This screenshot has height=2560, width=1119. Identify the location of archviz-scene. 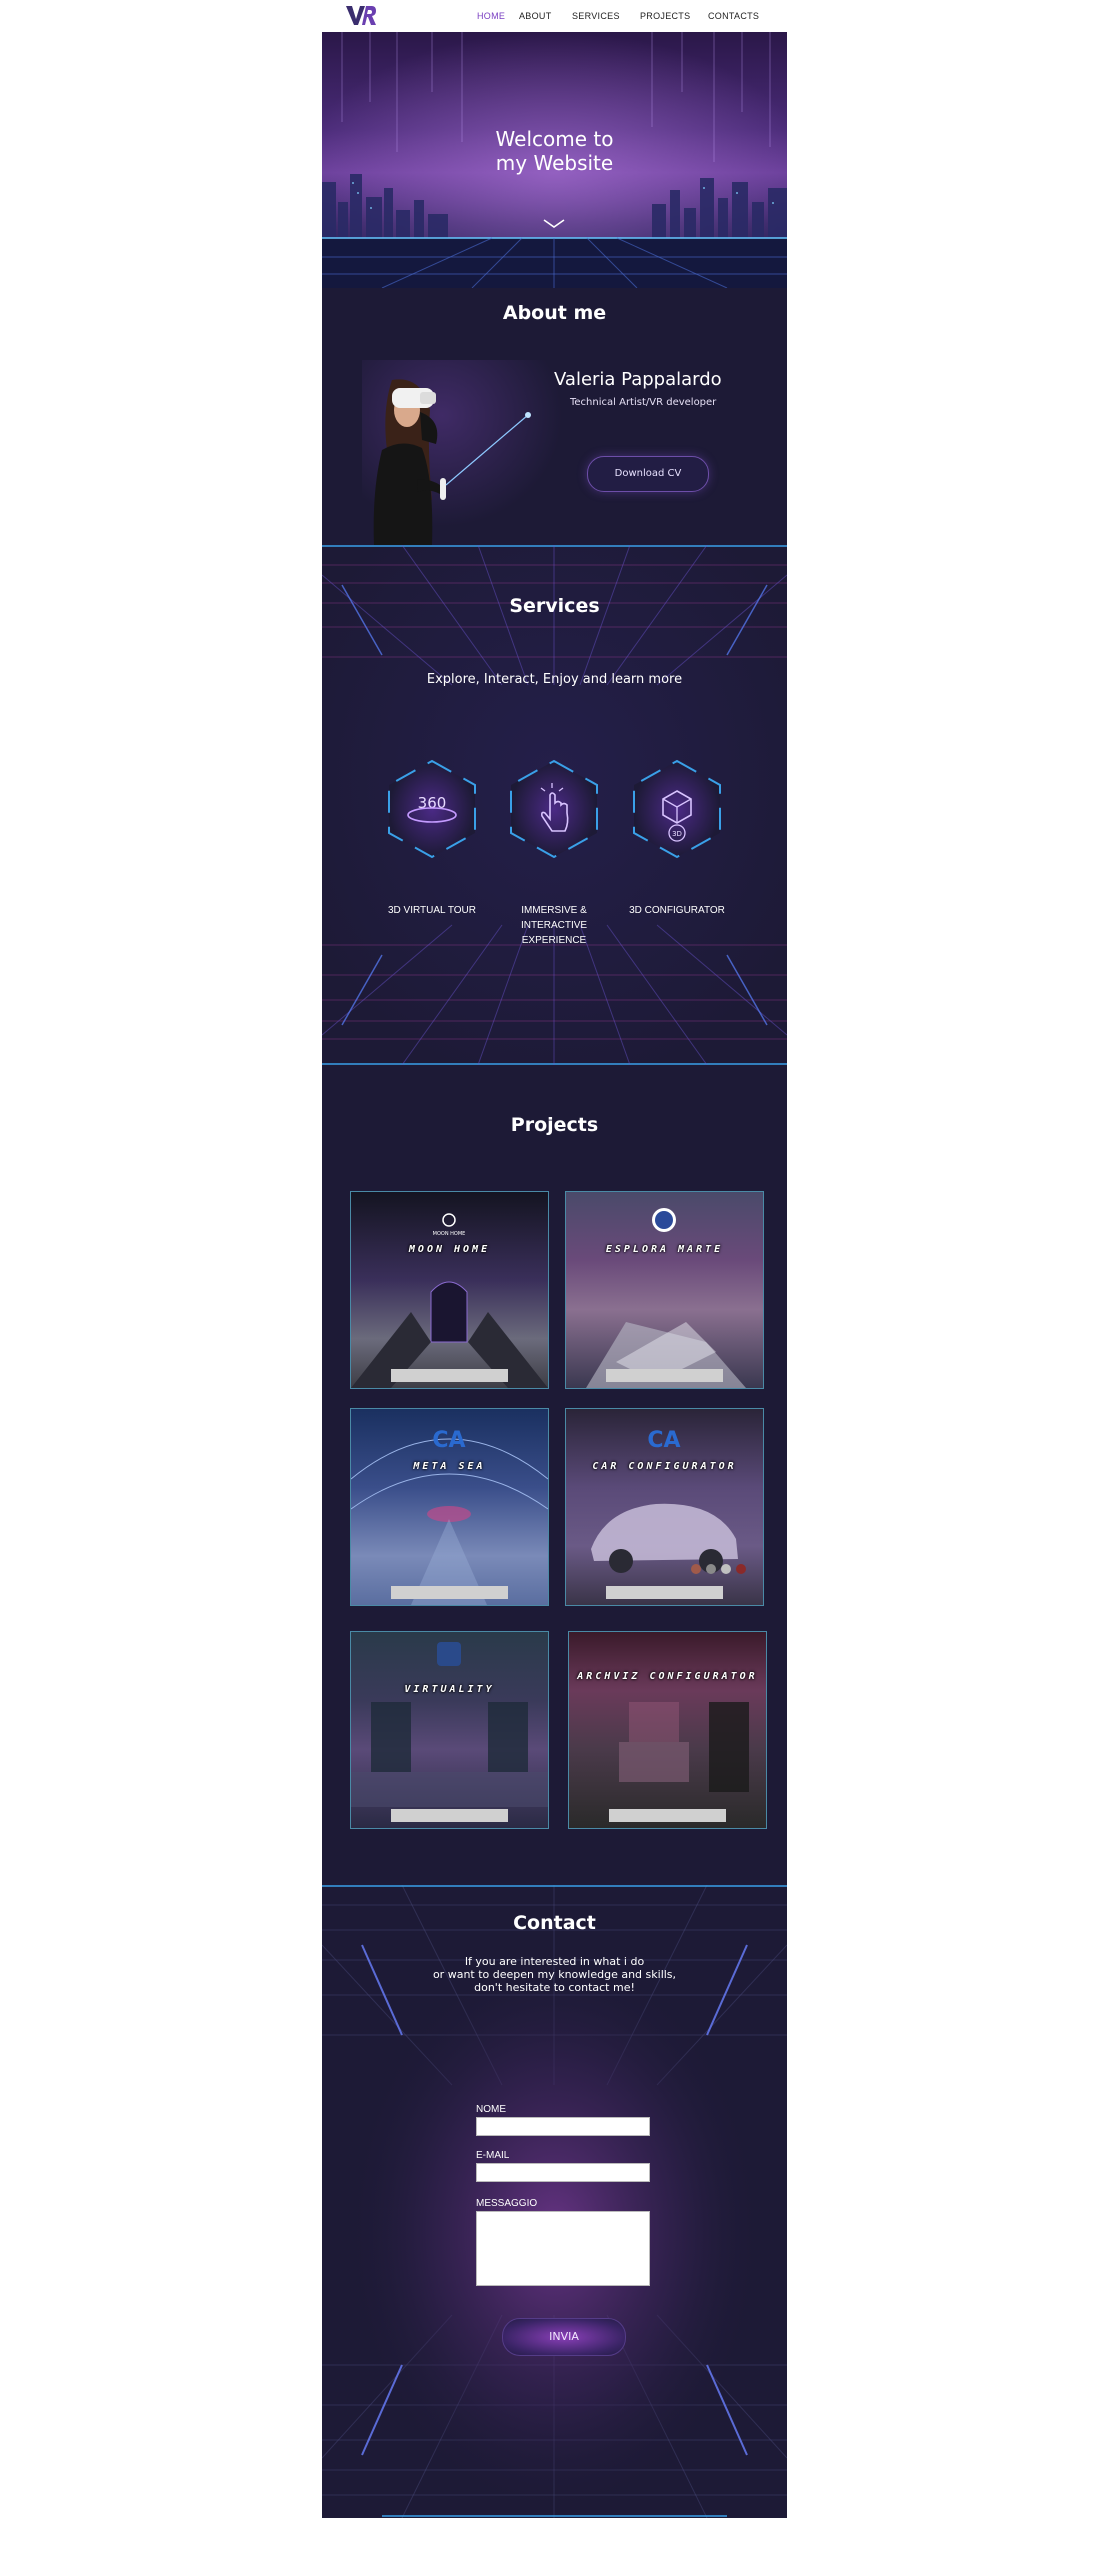
(684, 1747).